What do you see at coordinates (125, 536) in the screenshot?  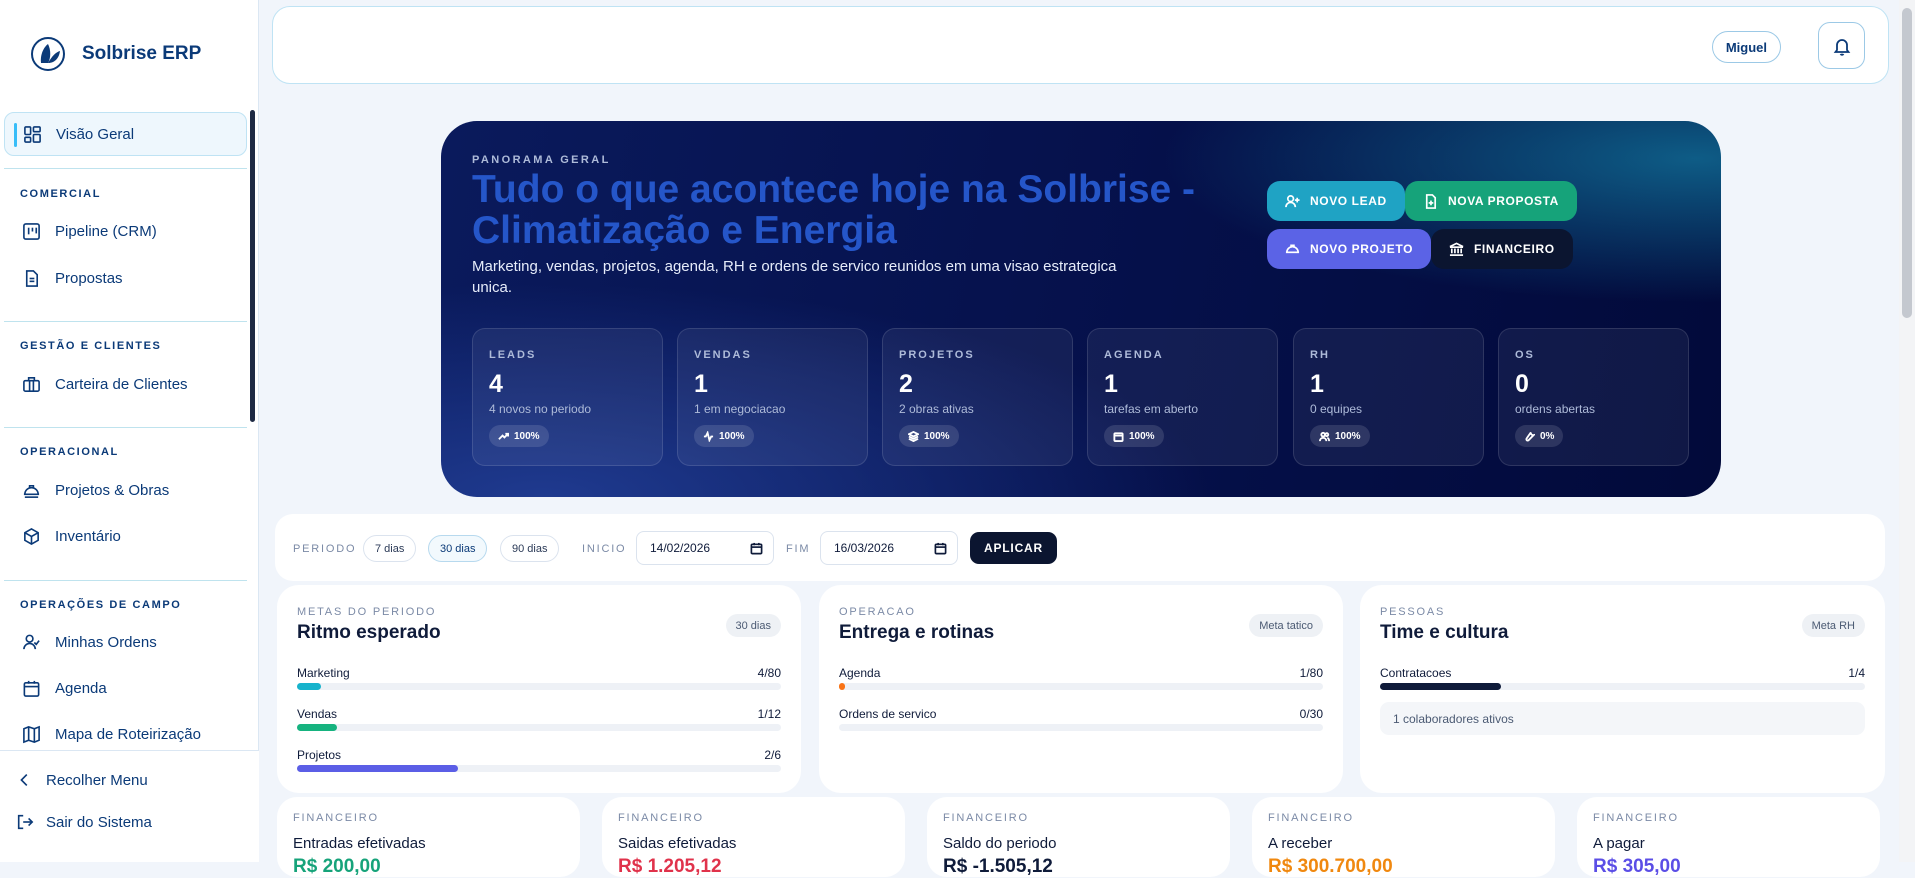 I see `sidebar-item-inventario: Inventário` at bounding box center [125, 536].